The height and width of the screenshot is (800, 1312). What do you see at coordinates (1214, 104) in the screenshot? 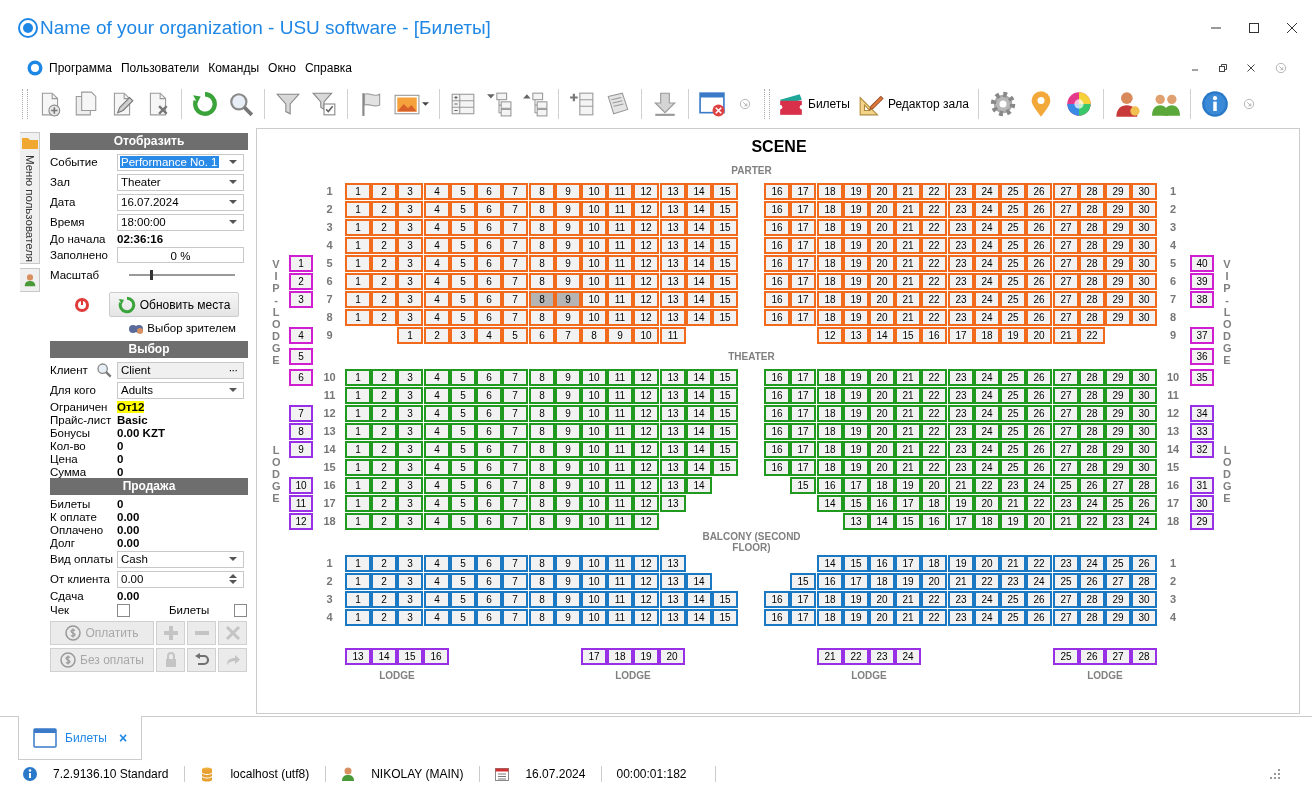
I see `info-icon` at bounding box center [1214, 104].